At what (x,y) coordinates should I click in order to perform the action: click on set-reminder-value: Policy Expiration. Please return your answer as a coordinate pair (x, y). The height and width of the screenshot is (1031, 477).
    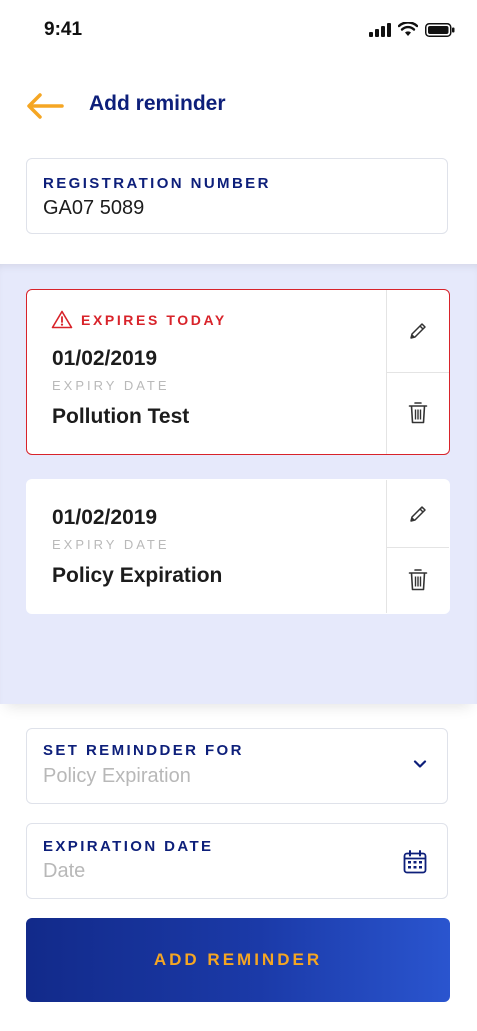
    Looking at the image, I should click on (117, 776).